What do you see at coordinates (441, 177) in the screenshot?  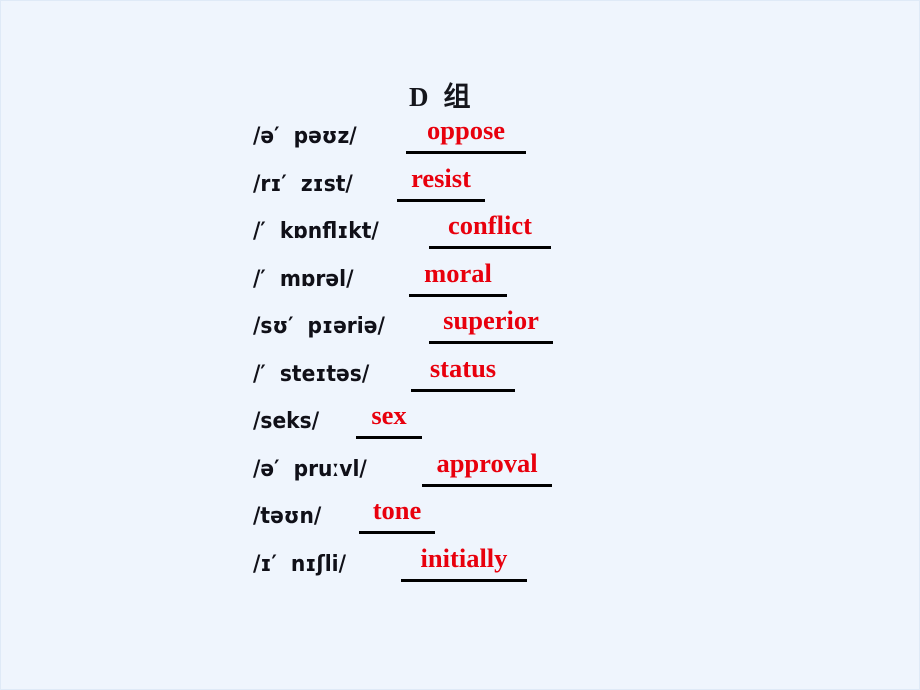 I see `answer-word: resist` at bounding box center [441, 177].